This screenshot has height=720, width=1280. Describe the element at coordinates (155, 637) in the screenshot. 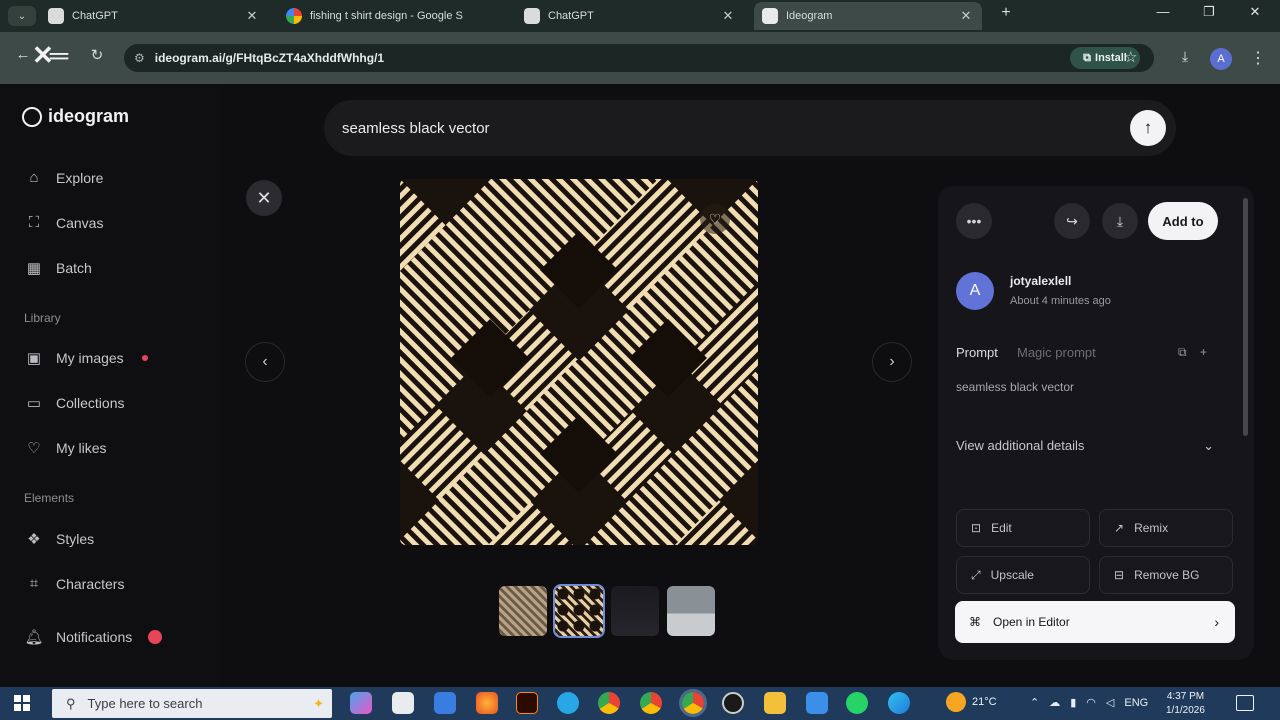

I see `notification-badge` at that location.